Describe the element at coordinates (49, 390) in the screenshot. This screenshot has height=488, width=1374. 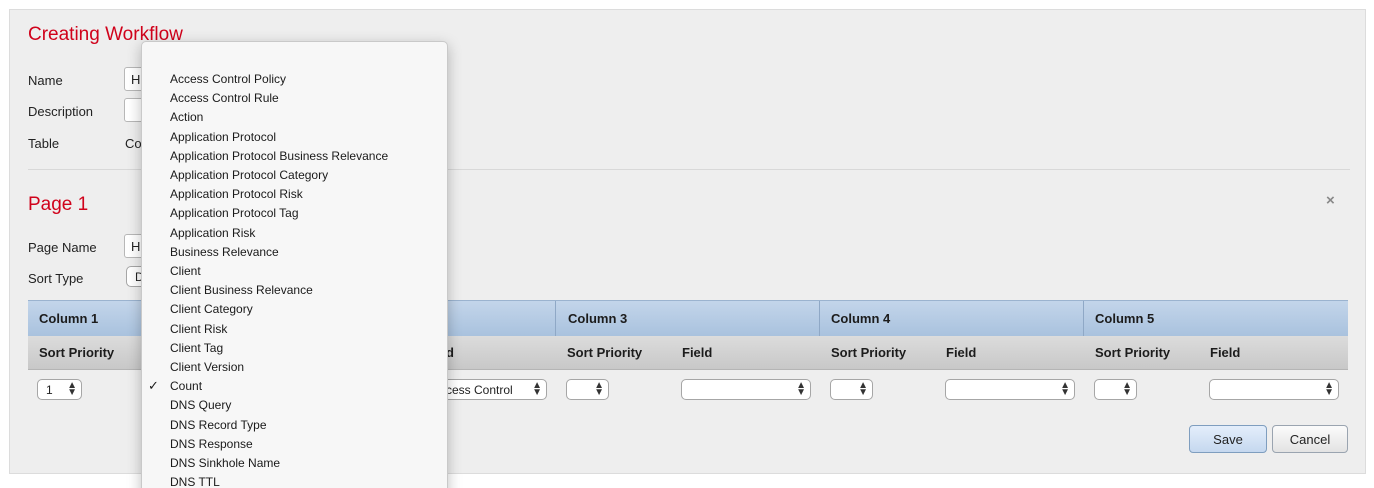
I see `col1-sort-priority-value: 1` at that location.